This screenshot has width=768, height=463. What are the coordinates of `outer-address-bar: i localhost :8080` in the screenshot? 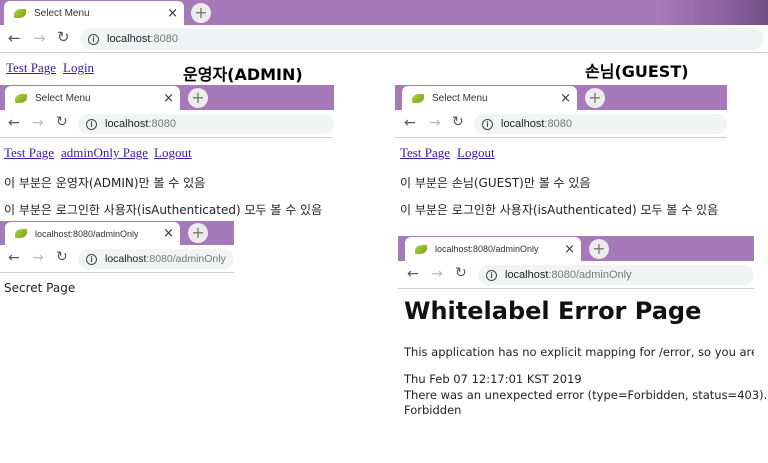 It's located at (422, 39).